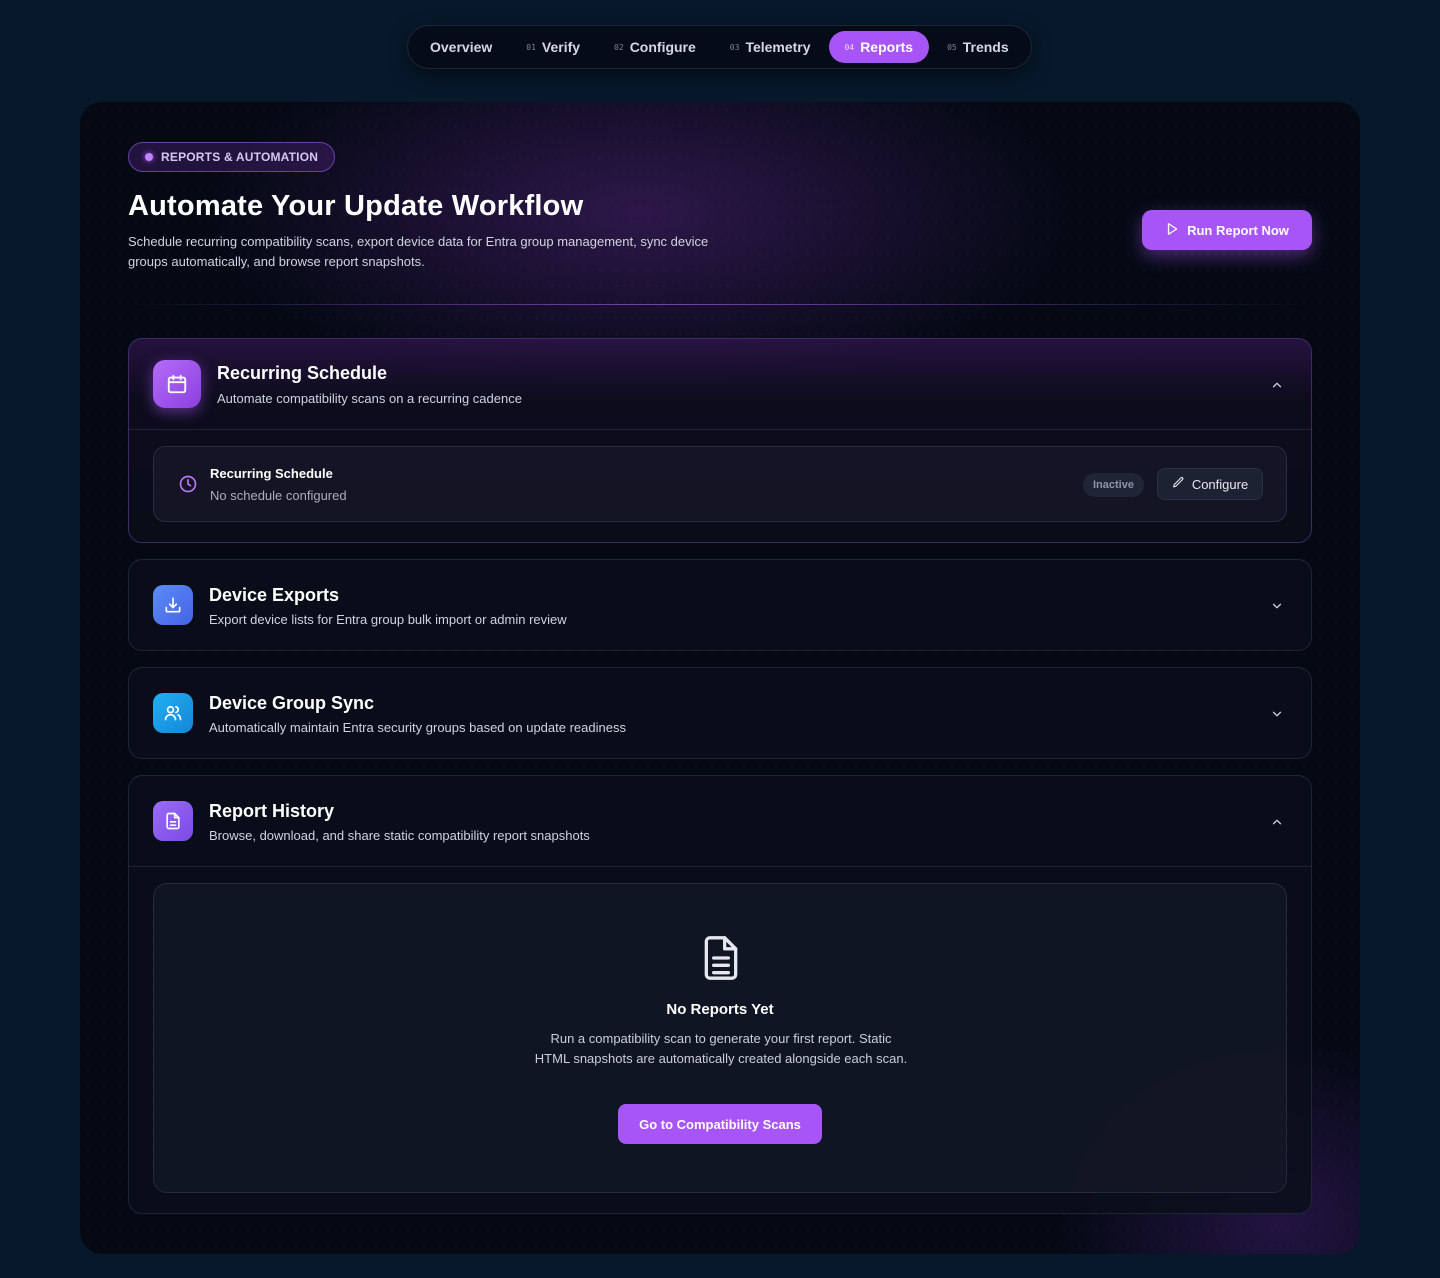 The image size is (1440, 1278). I want to click on tab-number: 03, so click(734, 47).